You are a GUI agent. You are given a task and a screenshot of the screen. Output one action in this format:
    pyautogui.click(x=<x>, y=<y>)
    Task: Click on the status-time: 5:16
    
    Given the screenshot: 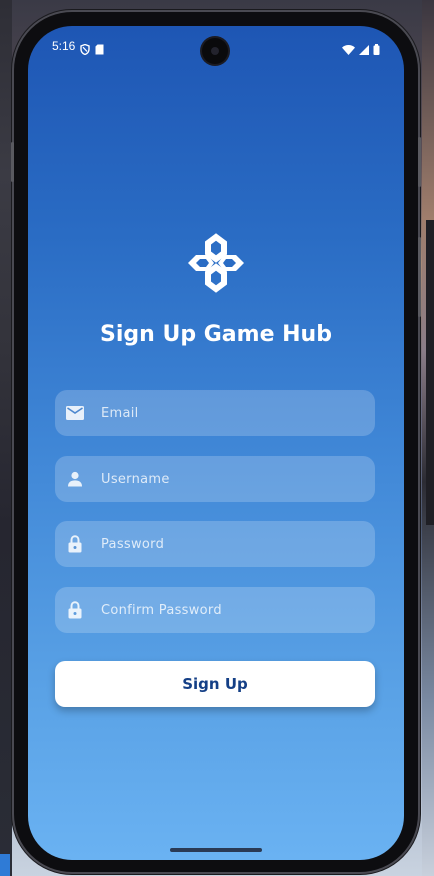 What is the action you would take?
    pyautogui.click(x=64, y=46)
    